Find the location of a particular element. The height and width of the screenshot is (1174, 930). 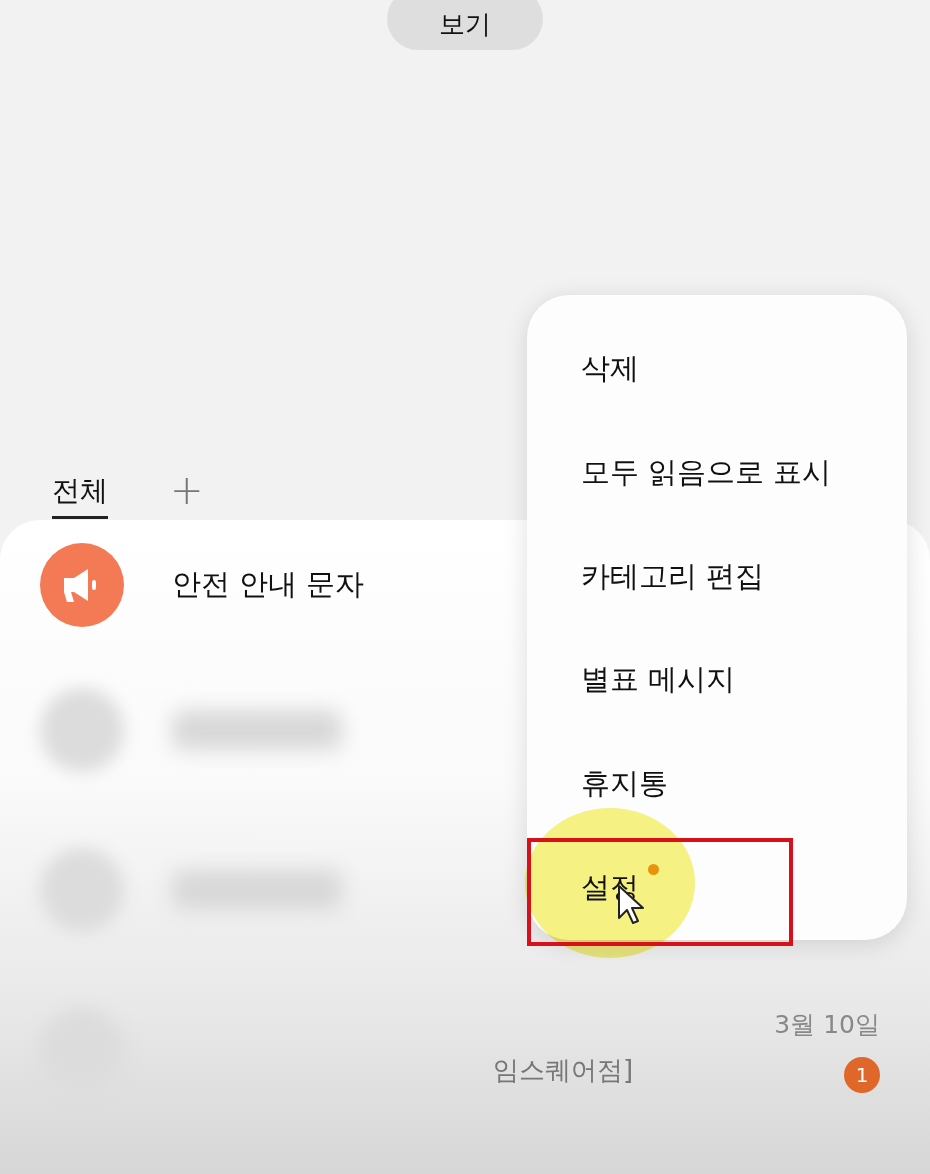

view-button: 보기 is located at coordinates (465, 25).